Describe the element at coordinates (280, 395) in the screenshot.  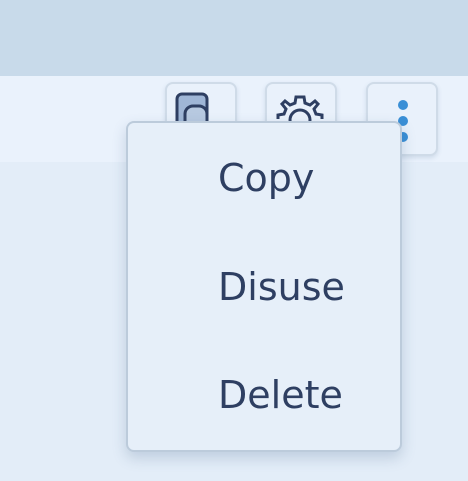
I see `menu-item-label: Delete` at that location.